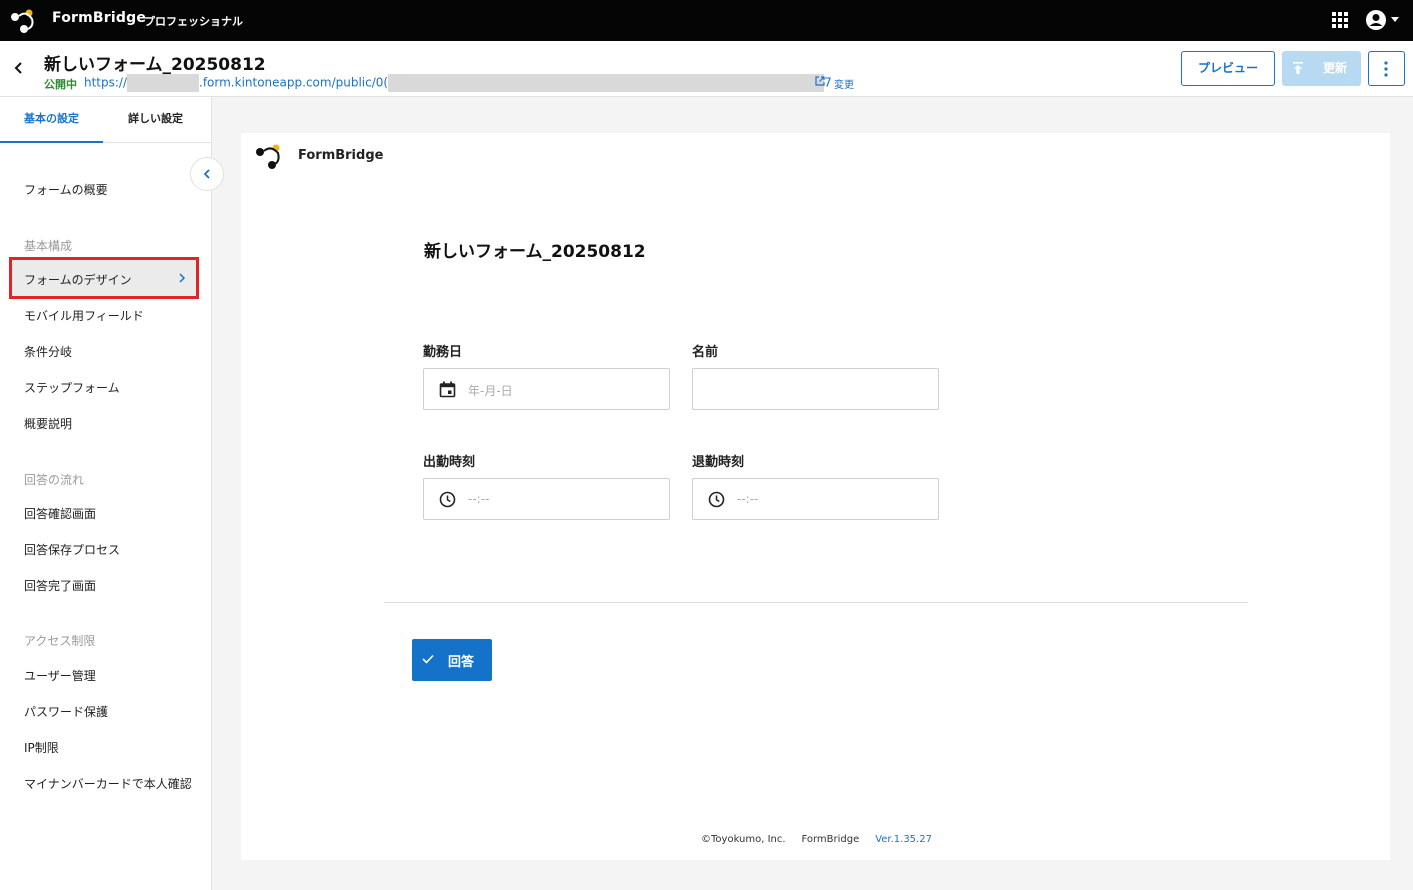 The image size is (1413, 890). Describe the element at coordinates (341, 155) in the screenshot. I see `preview-brand: FormBridge` at that location.